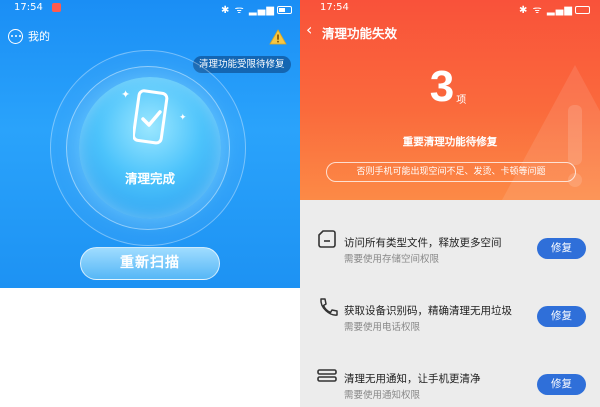 The height and width of the screenshot is (407, 600). Describe the element at coordinates (39, 36) in the screenshot. I see `my-profile-label: 我的` at that location.